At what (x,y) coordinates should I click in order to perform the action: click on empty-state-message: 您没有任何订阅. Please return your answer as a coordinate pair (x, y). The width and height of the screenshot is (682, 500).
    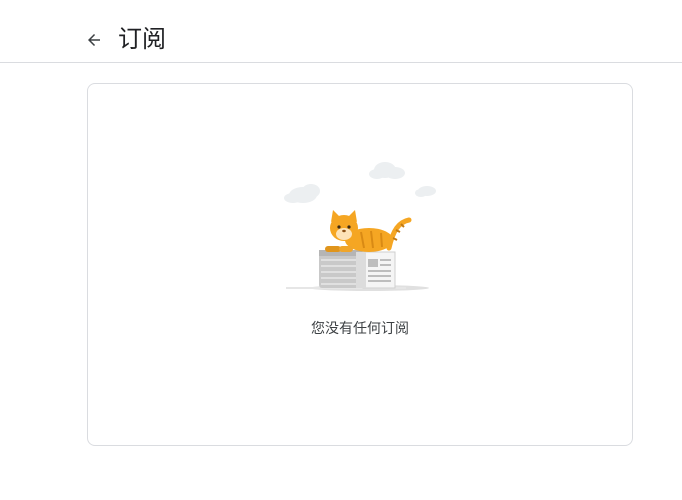
    Looking at the image, I should click on (360, 329).